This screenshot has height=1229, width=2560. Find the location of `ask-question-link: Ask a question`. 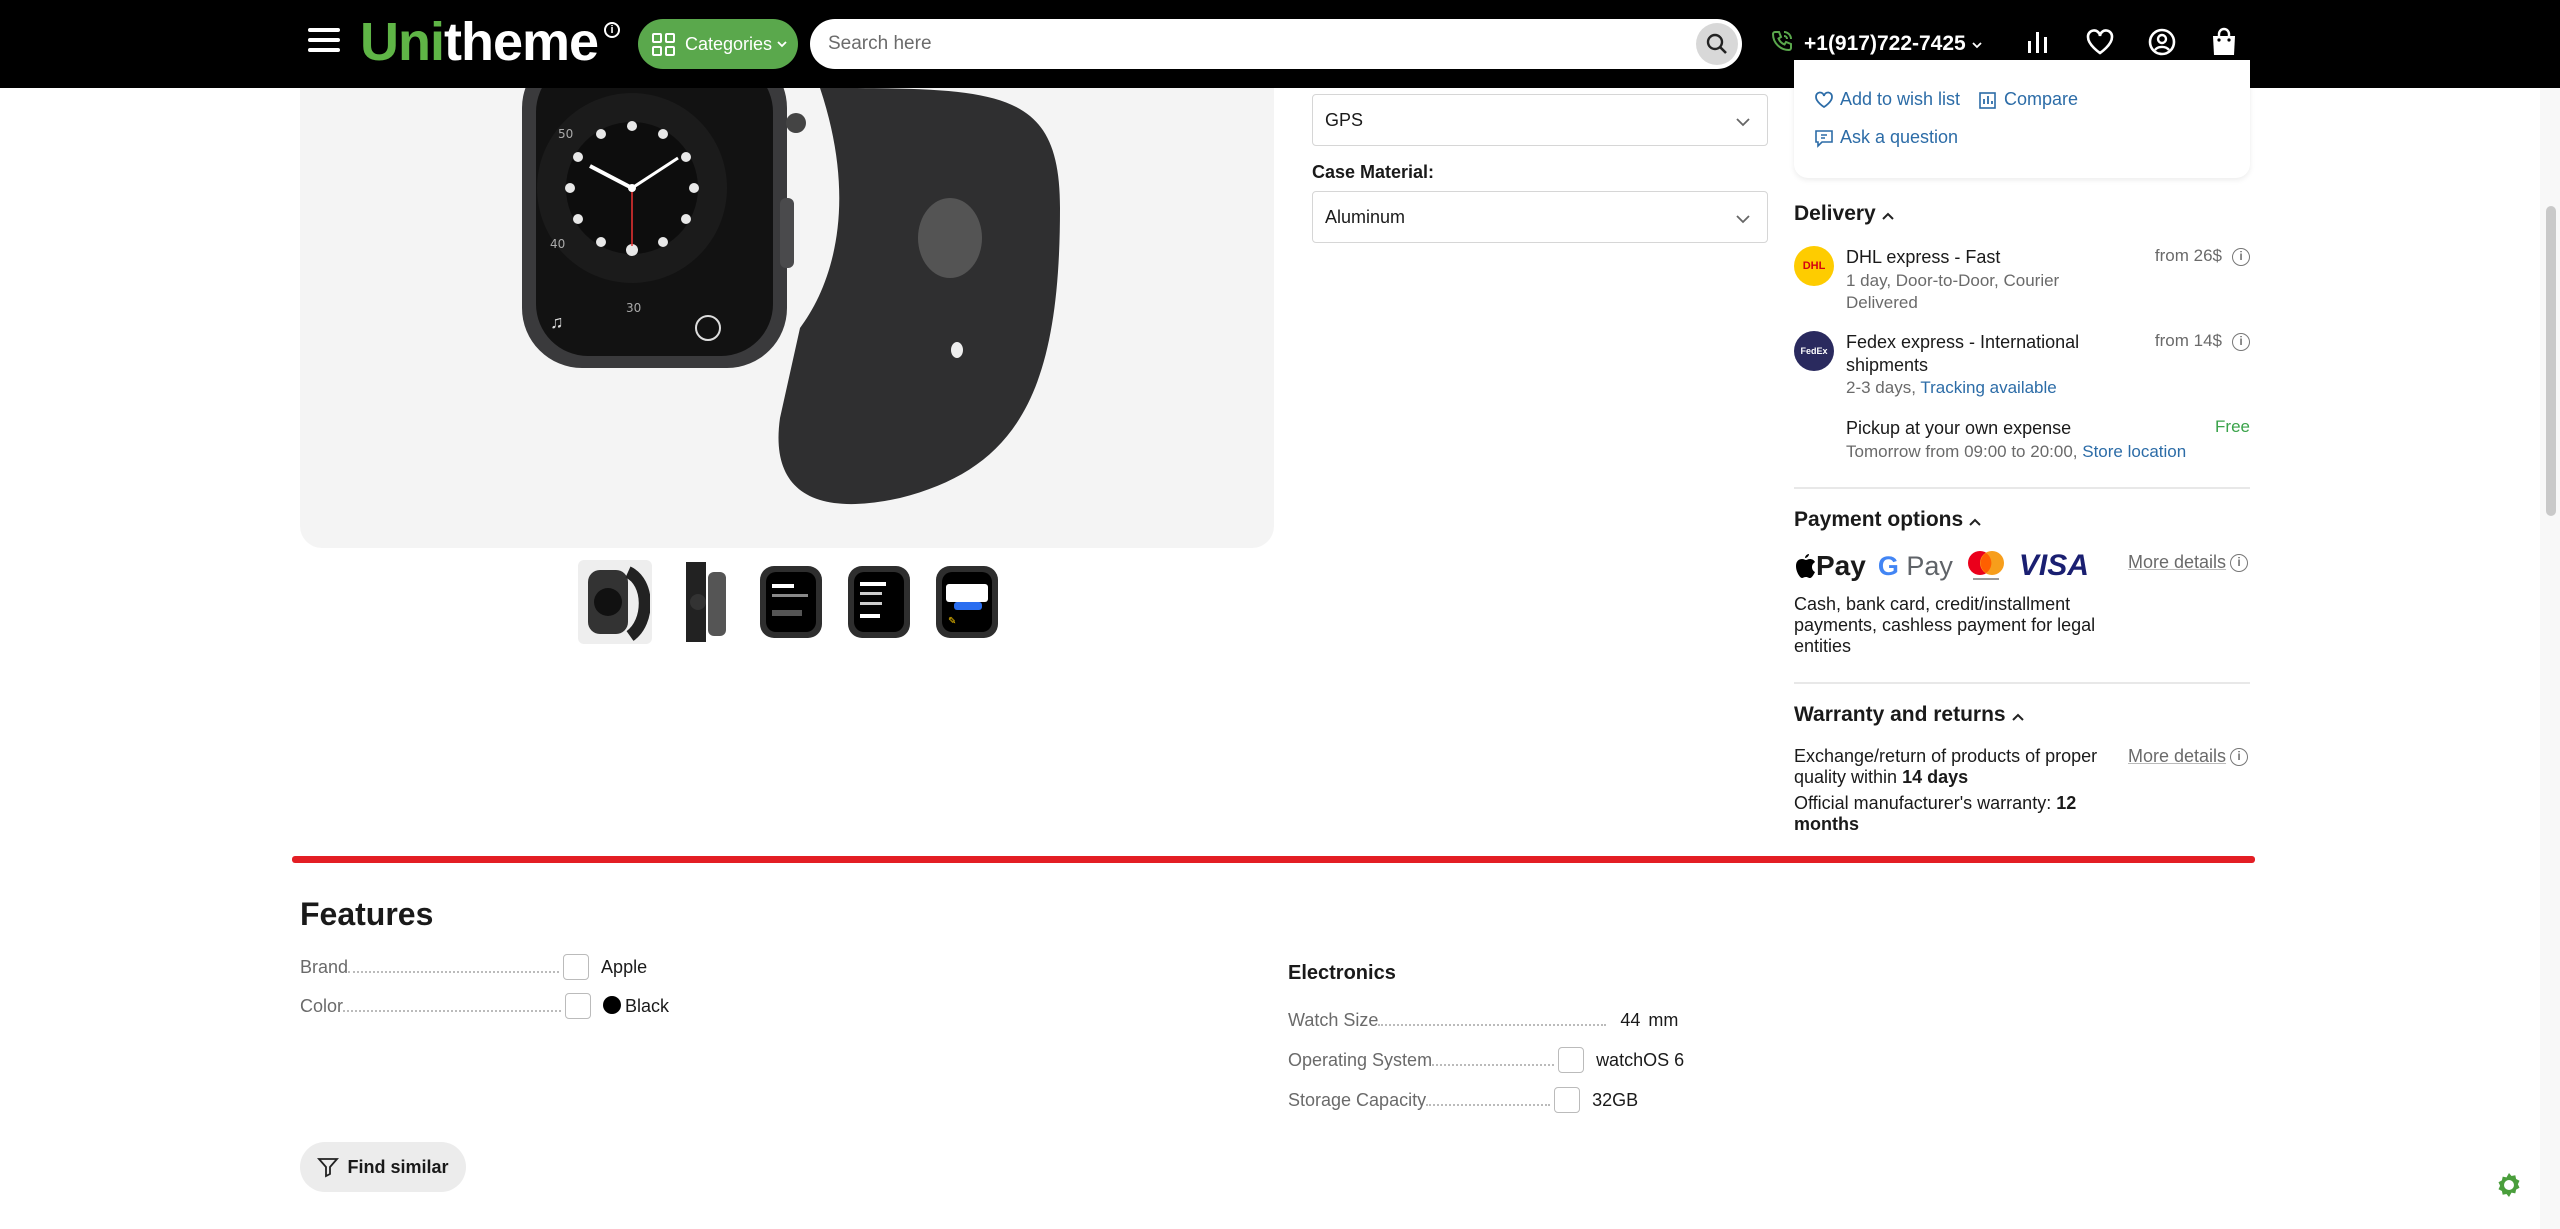

ask-question-link: Ask a question is located at coordinates (1886, 137).